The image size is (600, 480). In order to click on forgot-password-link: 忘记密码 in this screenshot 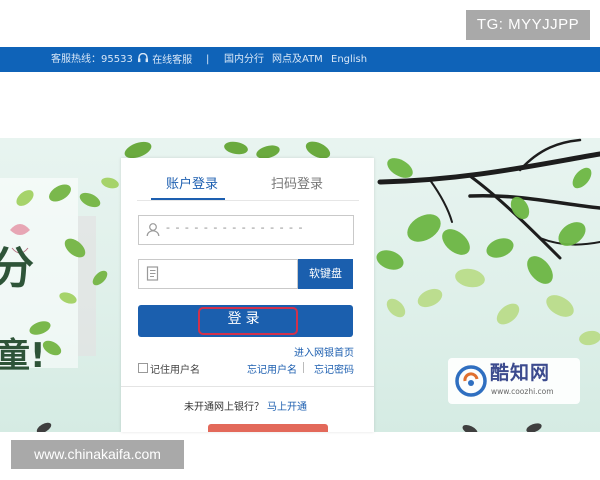, I will do `click(334, 368)`.